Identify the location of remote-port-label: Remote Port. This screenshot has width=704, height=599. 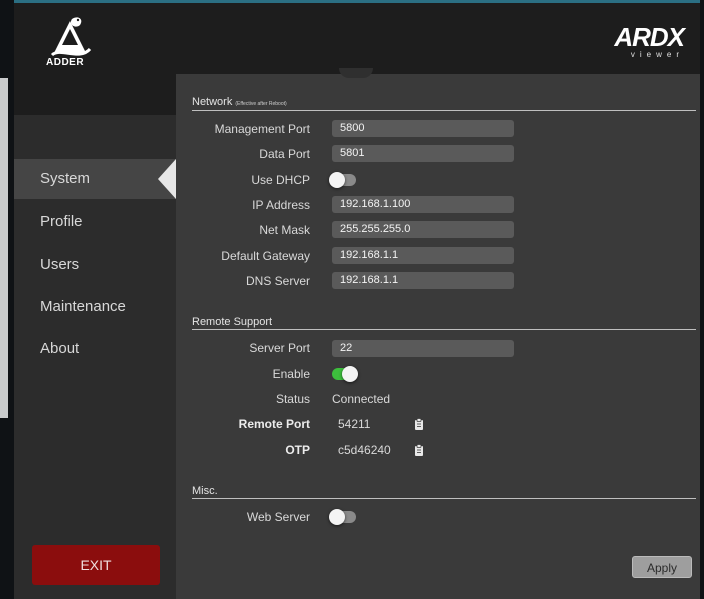
(274, 424).